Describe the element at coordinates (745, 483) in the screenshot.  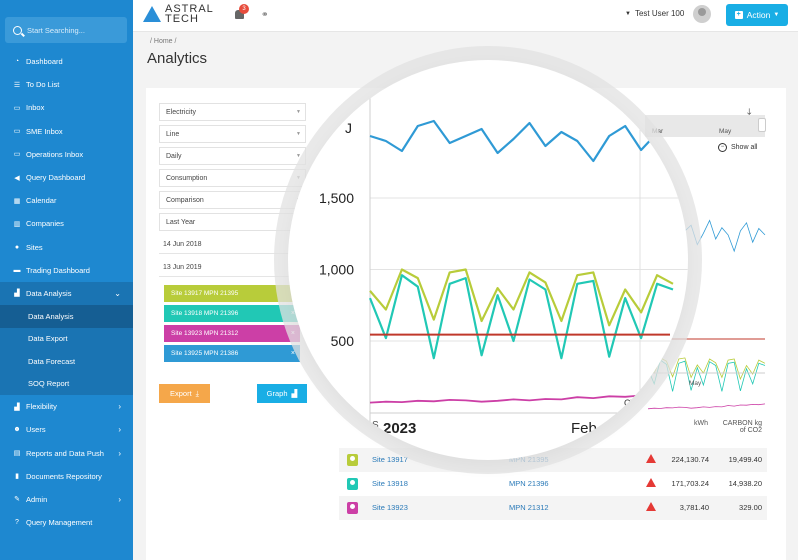
I see `co2-value: 14,938.20` at that location.